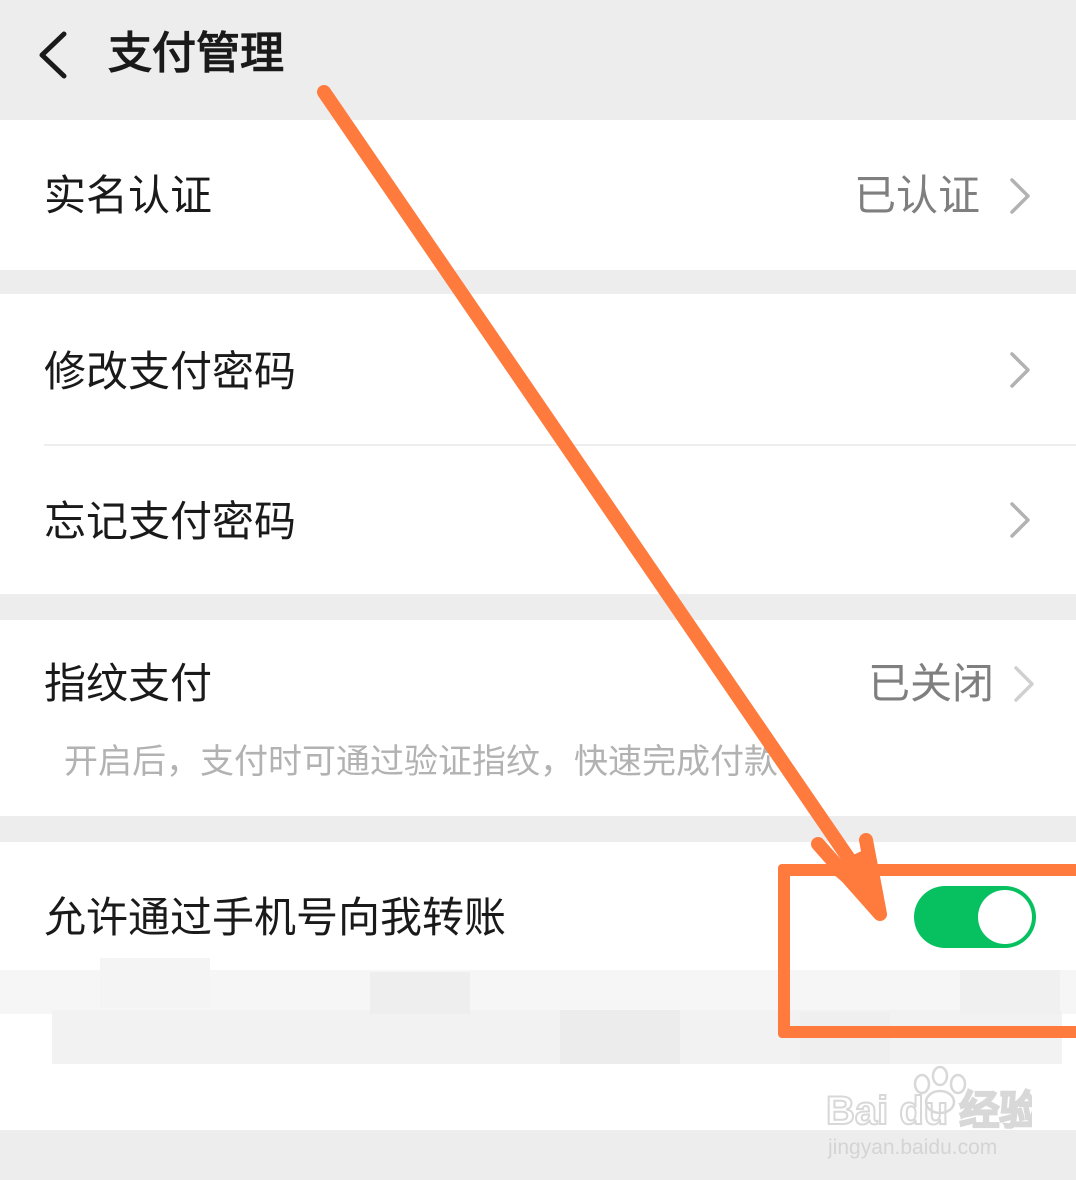 Image resolution: width=1076 pixels, height=1180 pixels. Describe the element at coordinates (196, 53) in the screenshot. I see `page-title: 支付管理` at that location.